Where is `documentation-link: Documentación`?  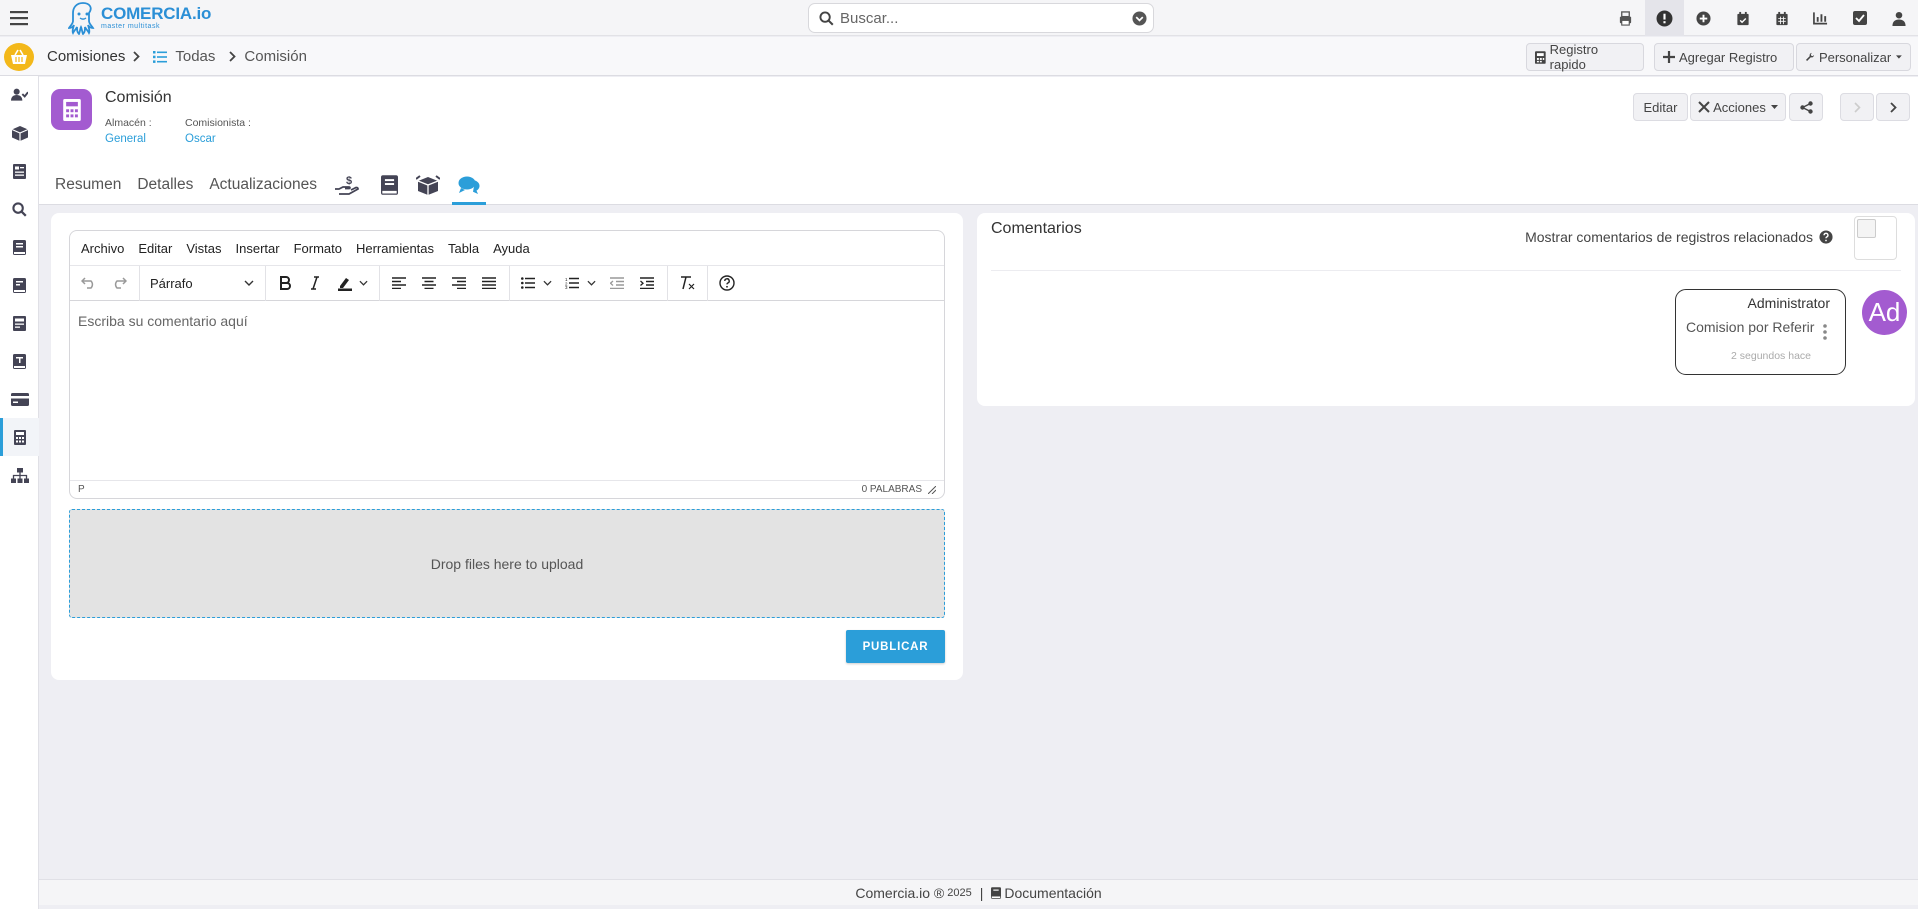
documentation-link: Documentación is located at coordinates (1046, 892).